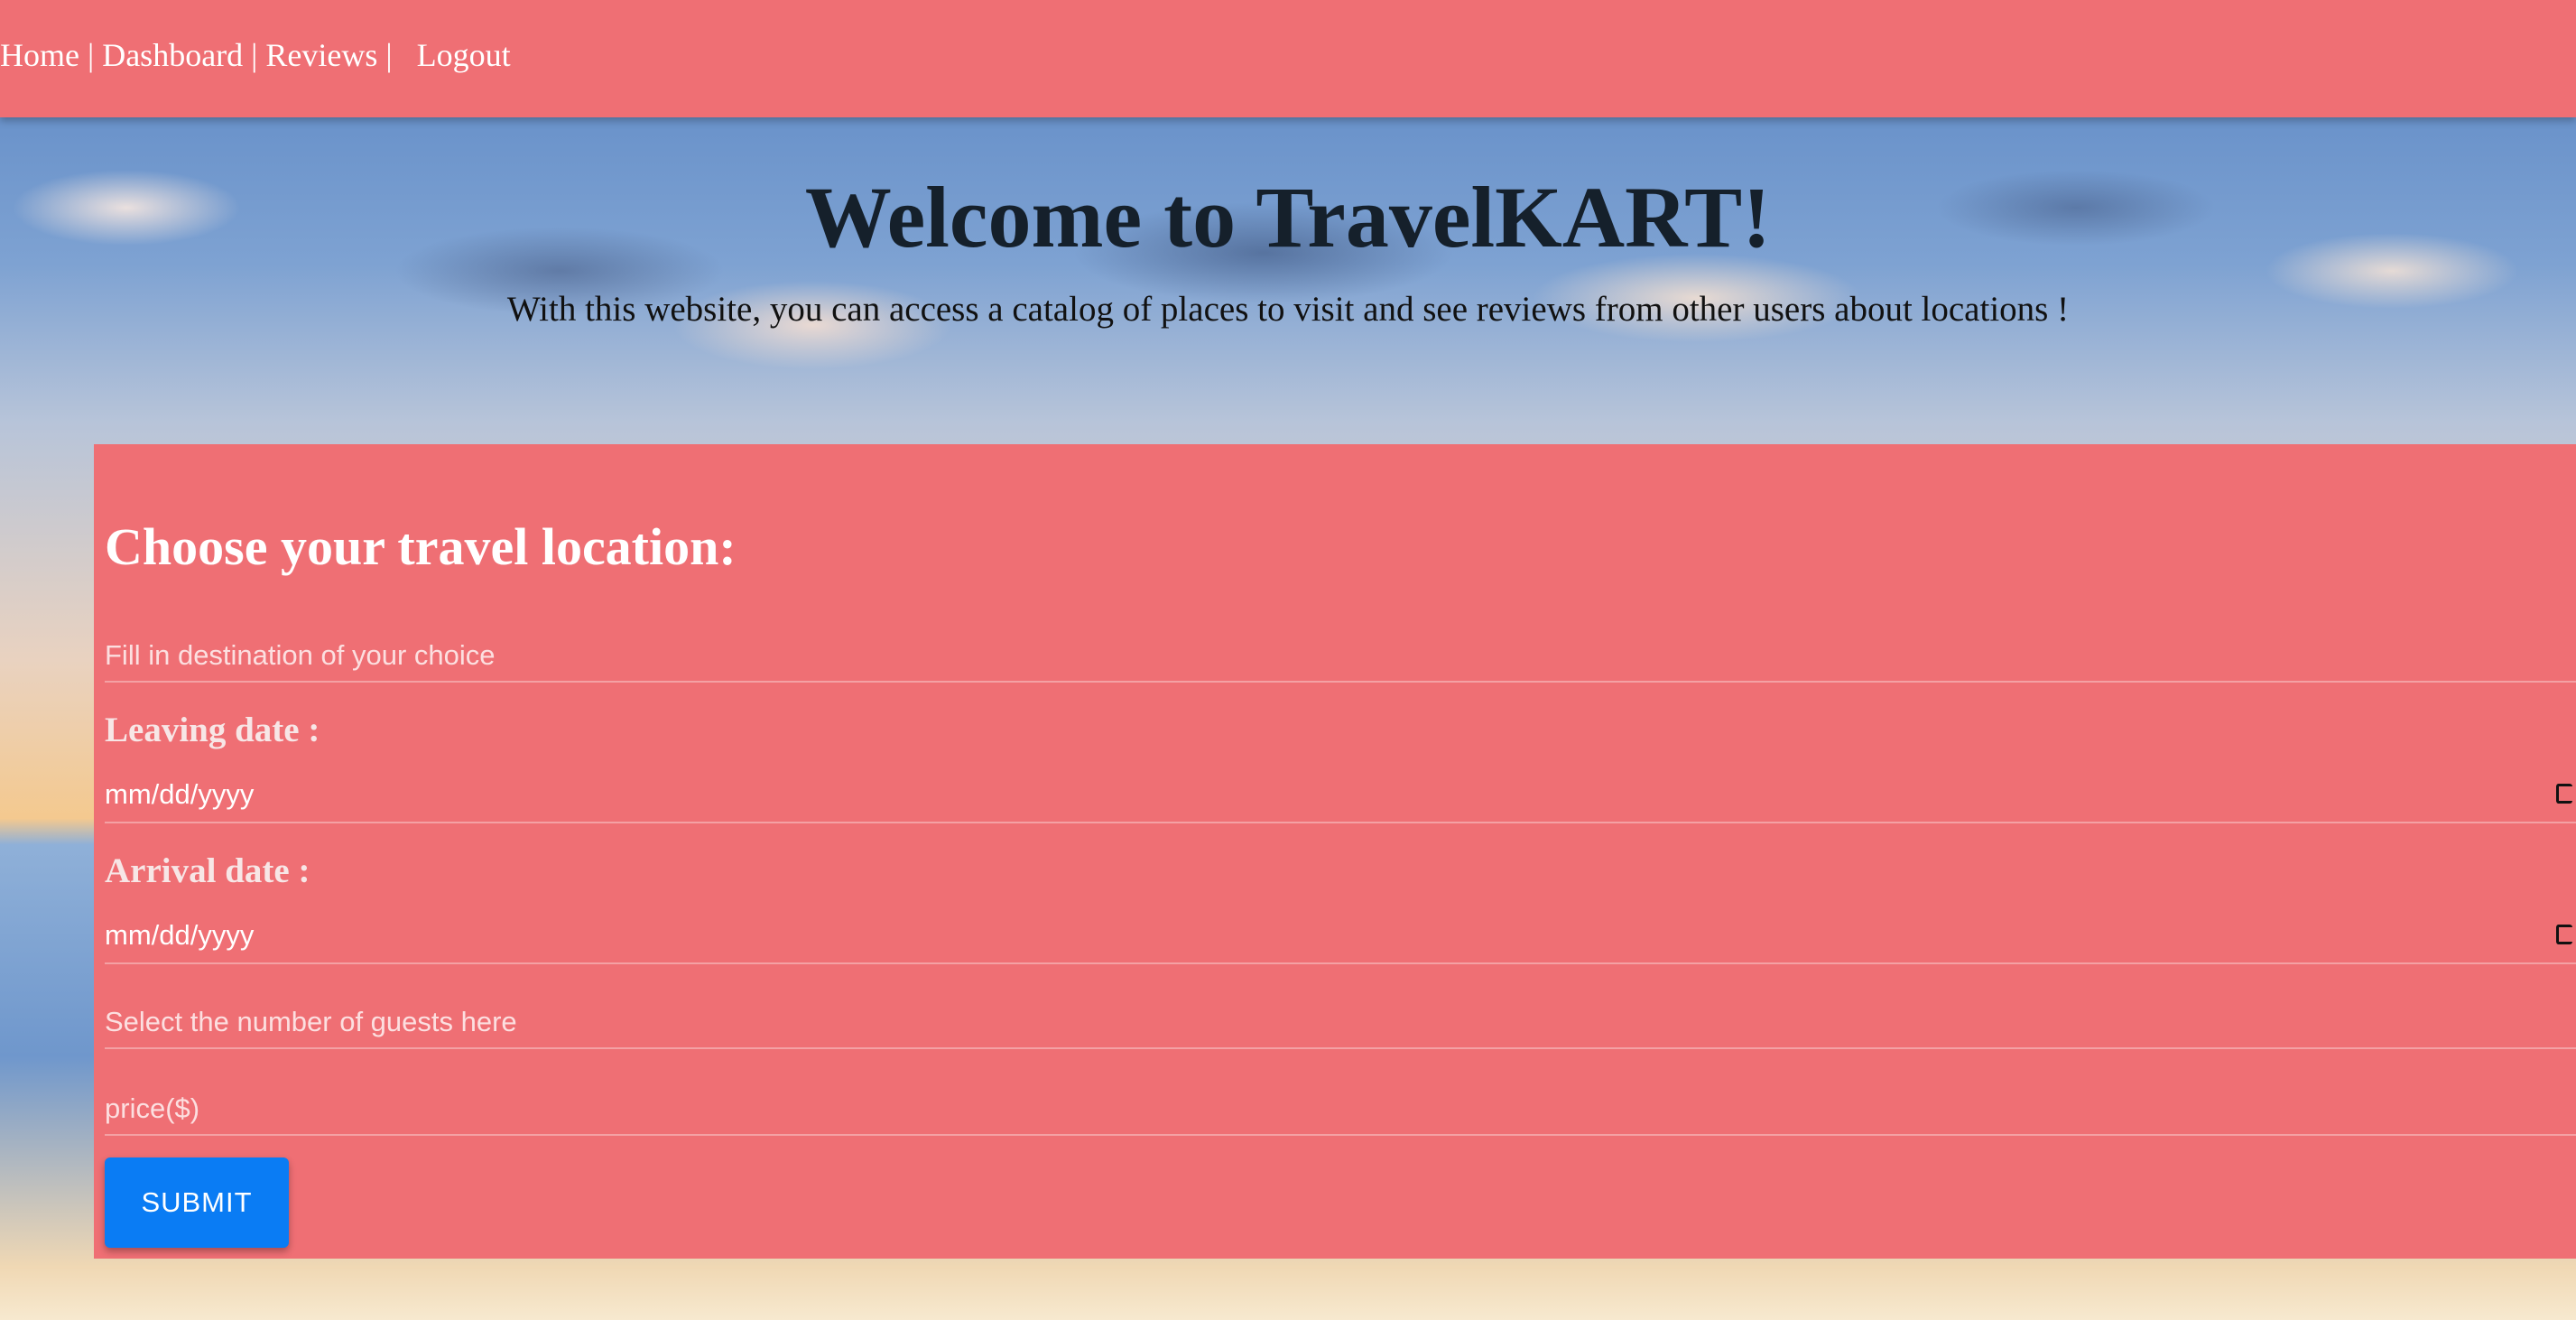 This screenshot has height=1320, width=2576. Describe the element at coordinates (207, 871) in the screenshot. I see `arrival-date-label: Arrival date :` at that location.